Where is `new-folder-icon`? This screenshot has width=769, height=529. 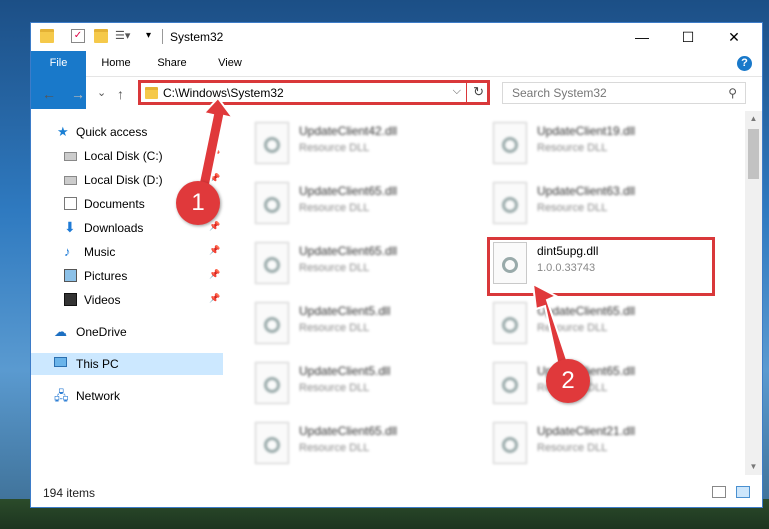
new-folder-icon is located at coordinates (101, 36).